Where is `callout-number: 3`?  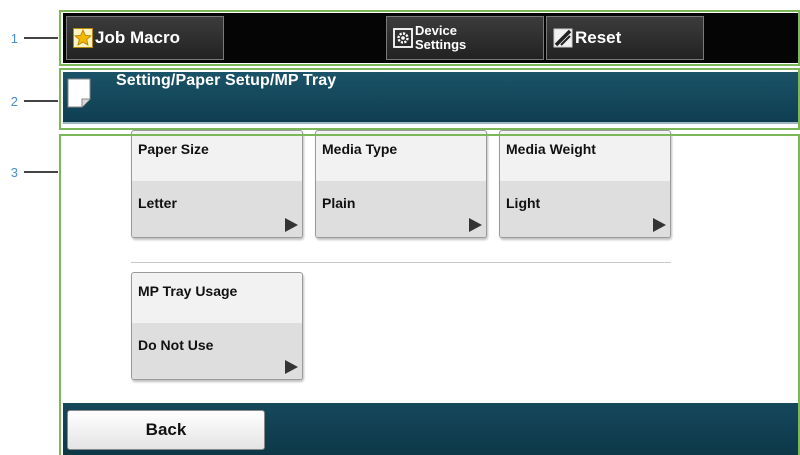 callout-number: 3 is located at coordinates (14, 172).